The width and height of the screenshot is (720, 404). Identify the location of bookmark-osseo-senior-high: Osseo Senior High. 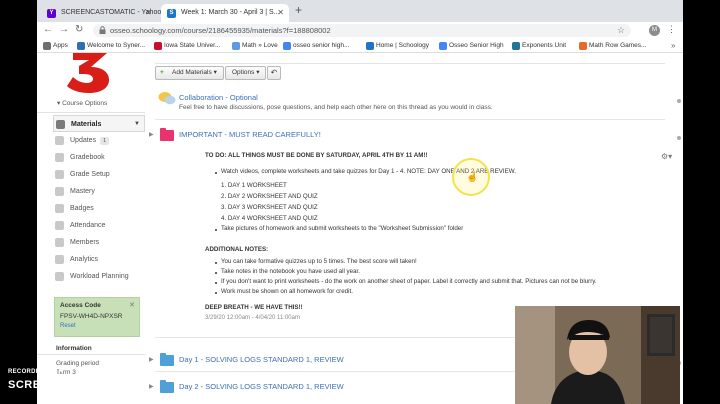
(471, 46).